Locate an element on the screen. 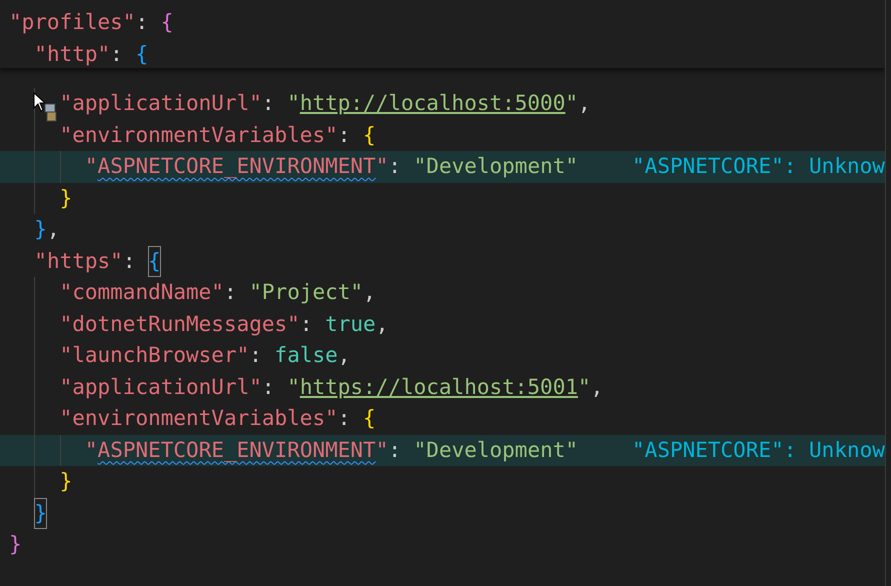 The height and width of the screenshot is (586, 891). property-key: "https" is located at coordinates (78, 261).